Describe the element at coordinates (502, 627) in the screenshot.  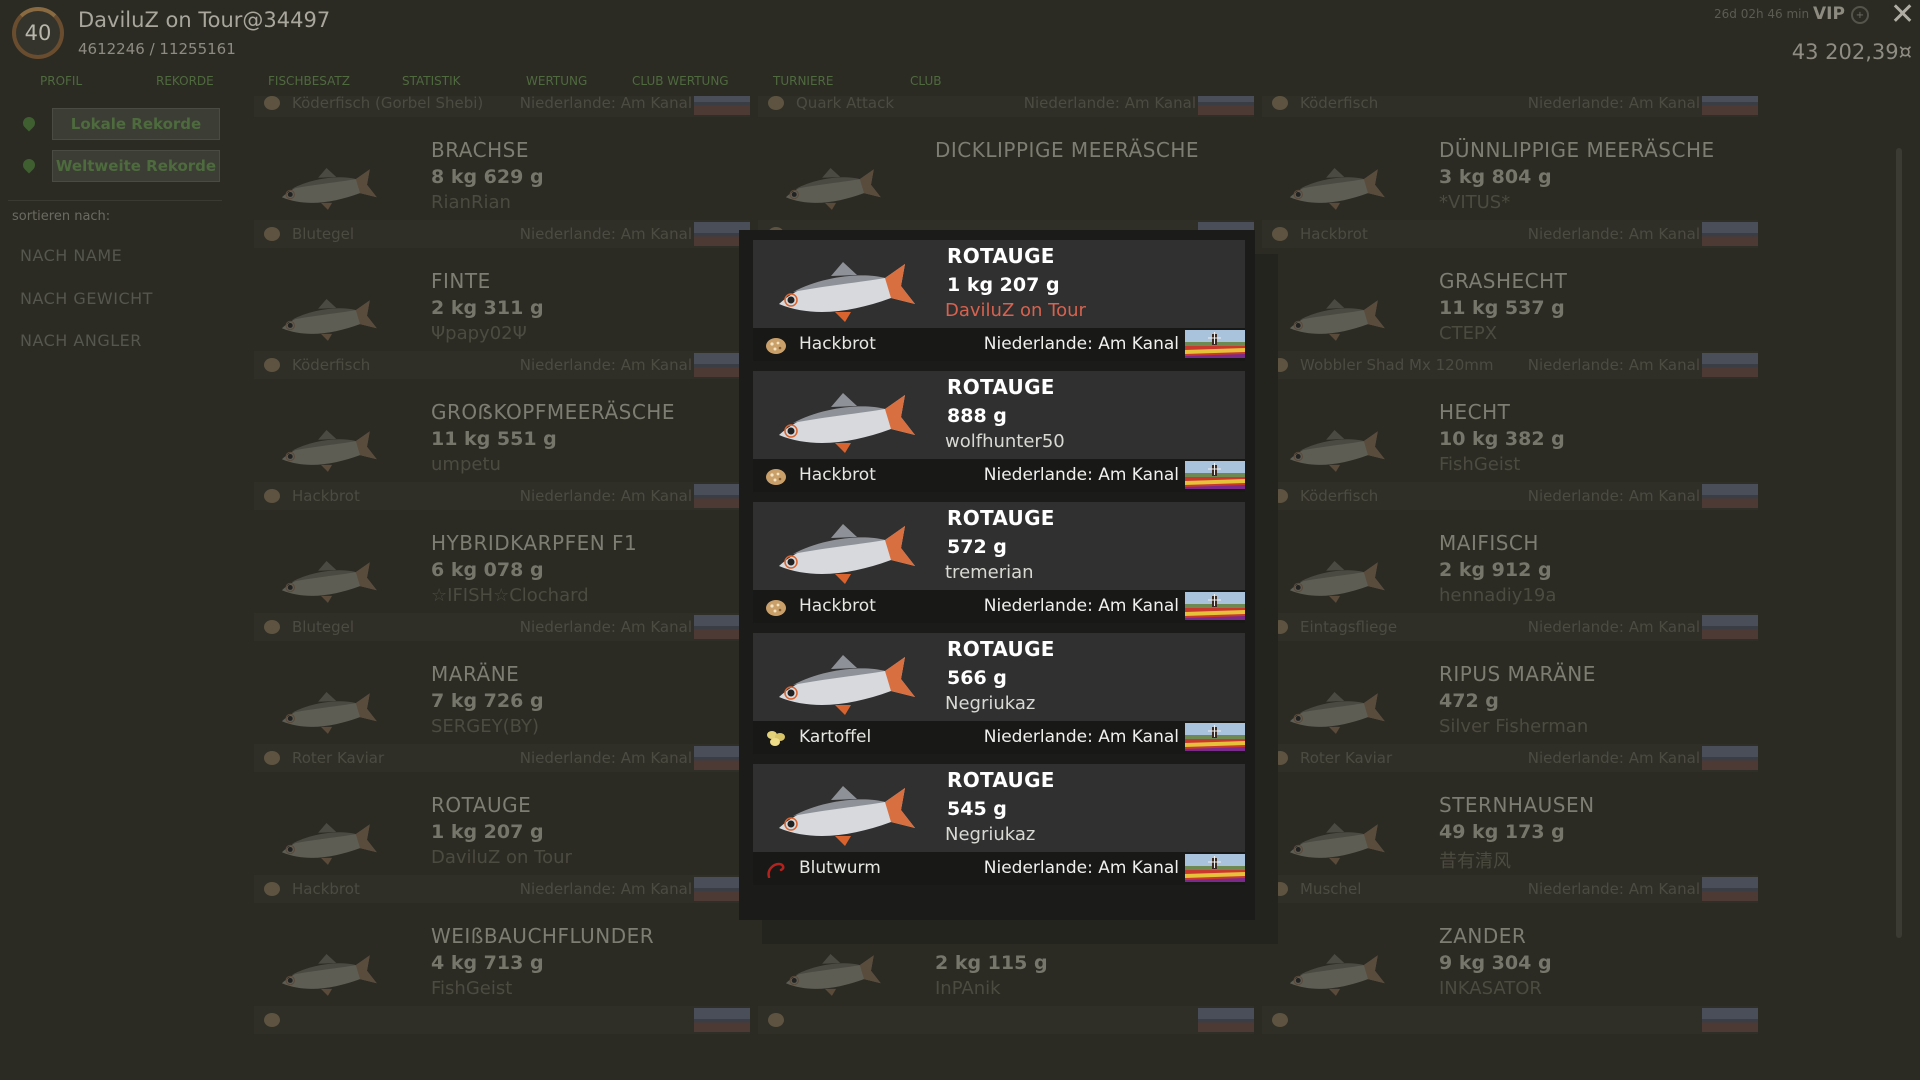
I see `record-info-bar: Blutegel Niederlande: Am Kanal` at that location.